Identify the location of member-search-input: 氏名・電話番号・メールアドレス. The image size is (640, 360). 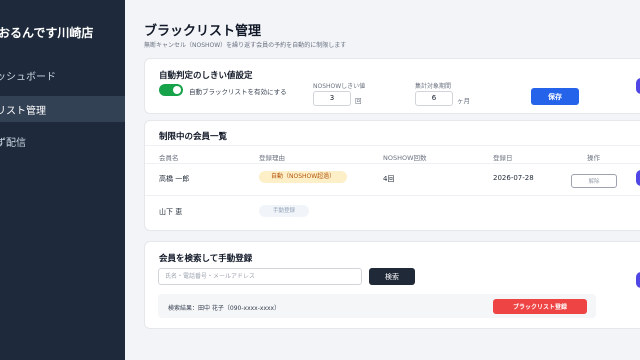
(260, 276).